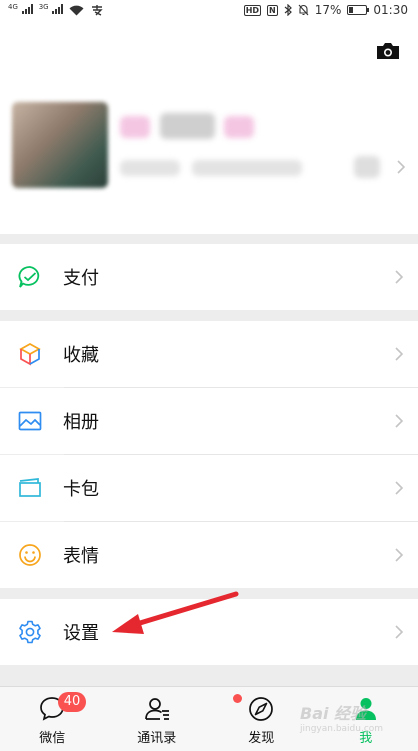 This screenshot has width=418, height=751. I want to click on wifi-icon, so click(76, 10).